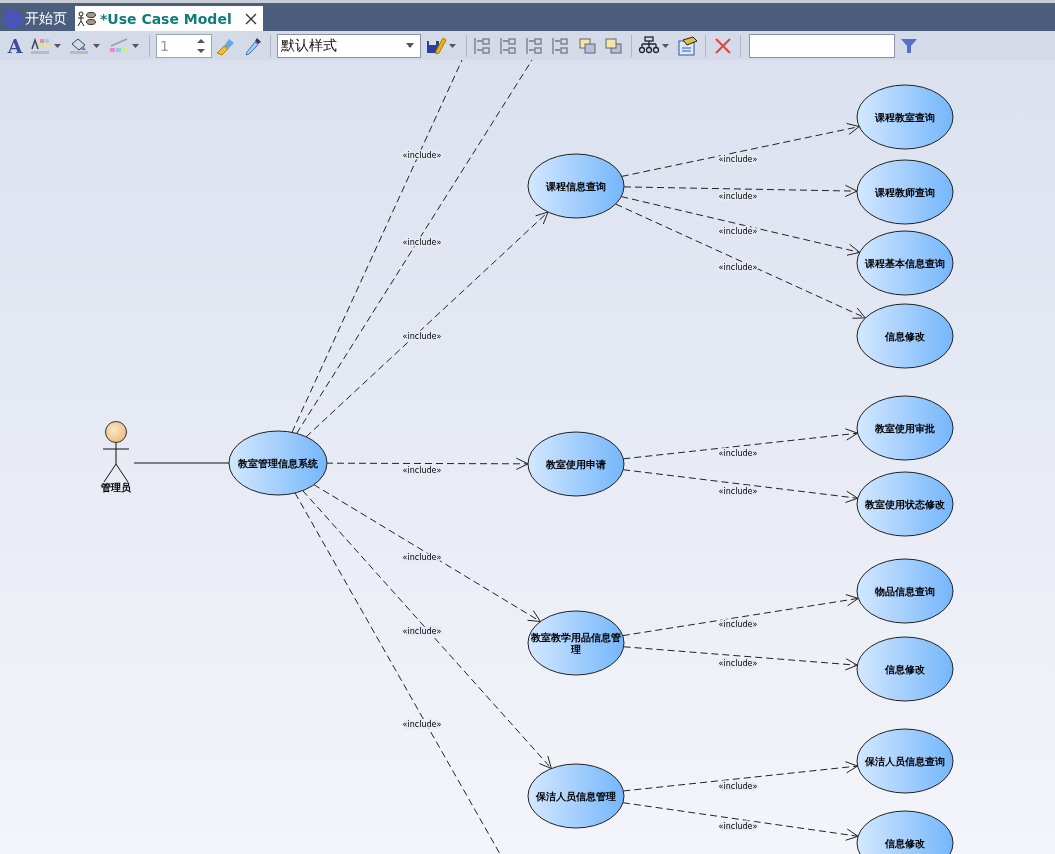  I want to click on use-case-label: 课程教师查询, so click(905, 192).